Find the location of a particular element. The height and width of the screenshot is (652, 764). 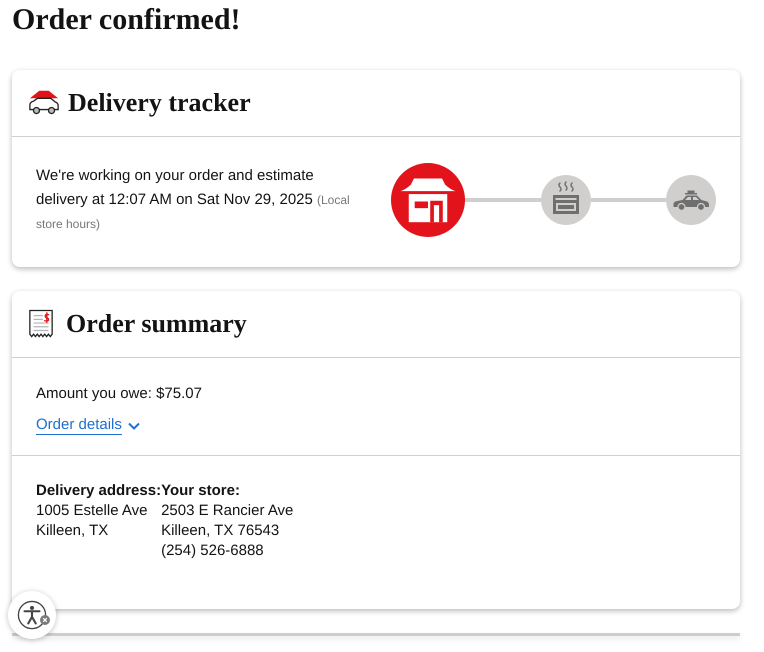

address-label: Delivery address: is located at coordinates (99, 491).